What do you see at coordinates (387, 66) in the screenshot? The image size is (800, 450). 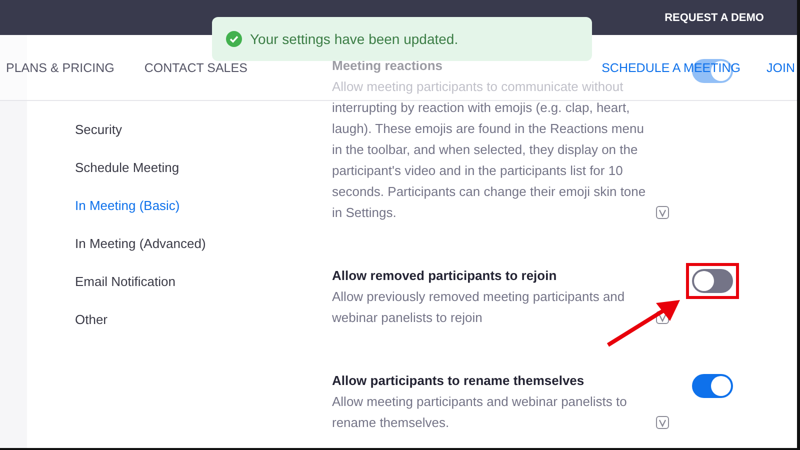 I see `setting-title: Meeting reactions` at bounding box center [387, 66].